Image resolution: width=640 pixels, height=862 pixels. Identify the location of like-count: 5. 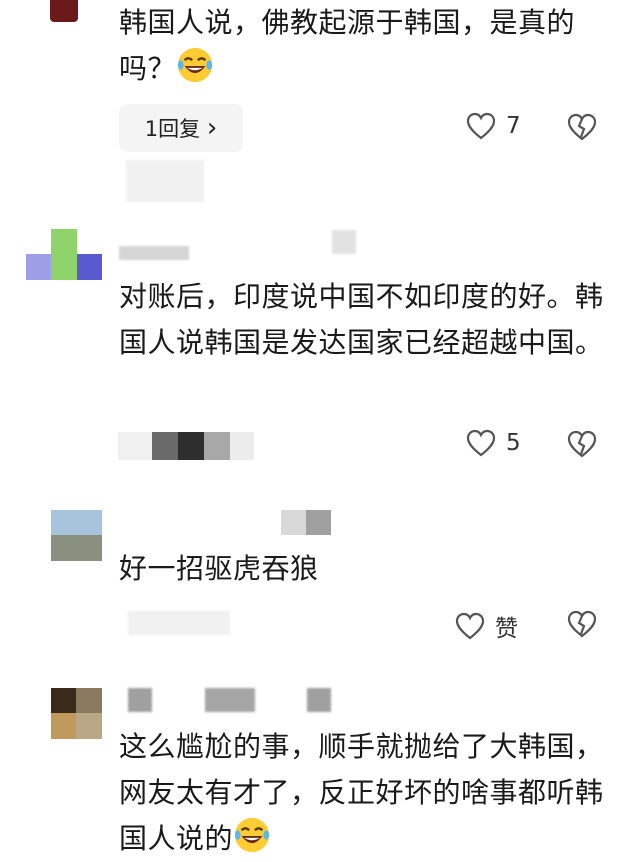
(513, 443).